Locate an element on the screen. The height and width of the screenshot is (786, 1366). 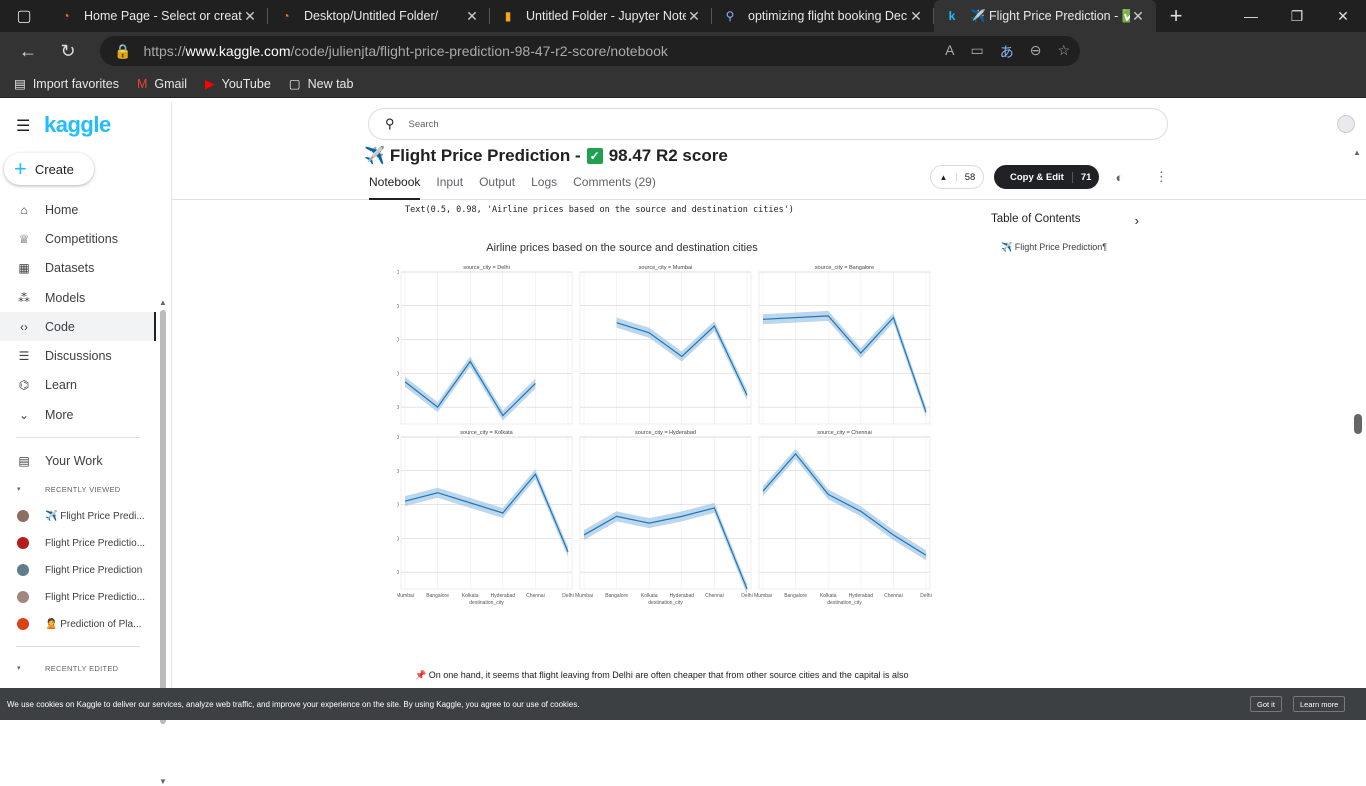
panel-title: source_city = Hyderabad is located at coordinates (665, 433).